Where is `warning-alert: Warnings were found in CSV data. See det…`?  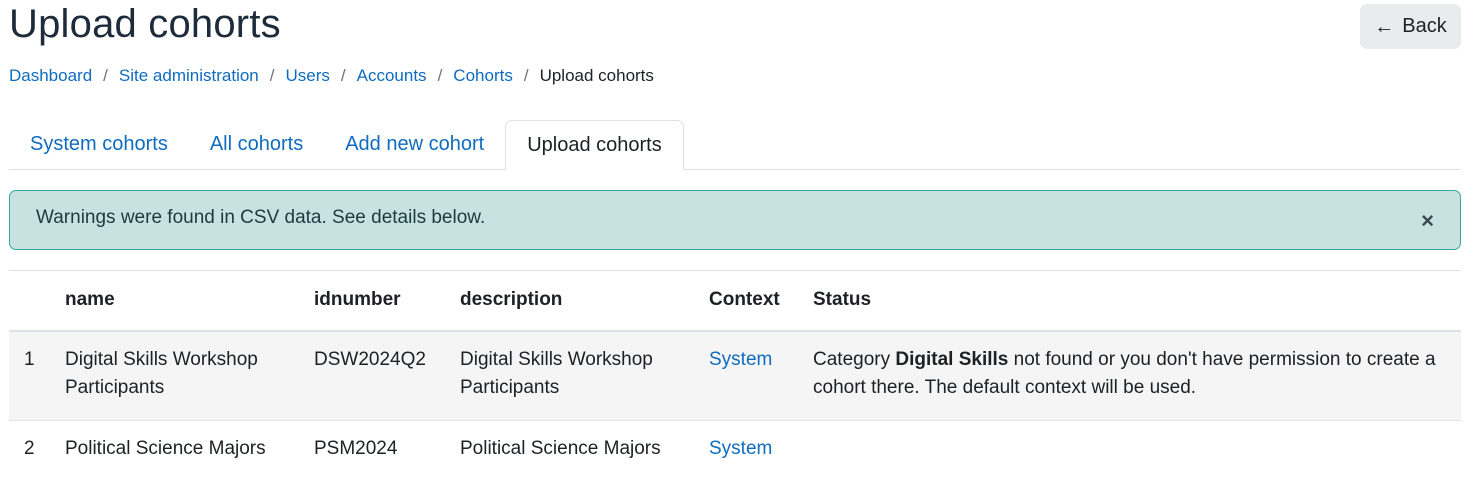
warning-alert: Warnings were found in CSV data. See det… is located at coordinates (735, 220).